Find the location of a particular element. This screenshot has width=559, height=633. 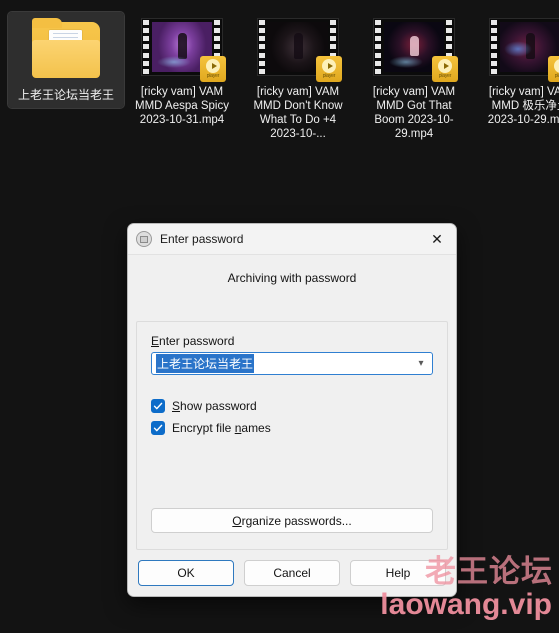

checkbox-label: Show password is located at coordinates (214, 406).